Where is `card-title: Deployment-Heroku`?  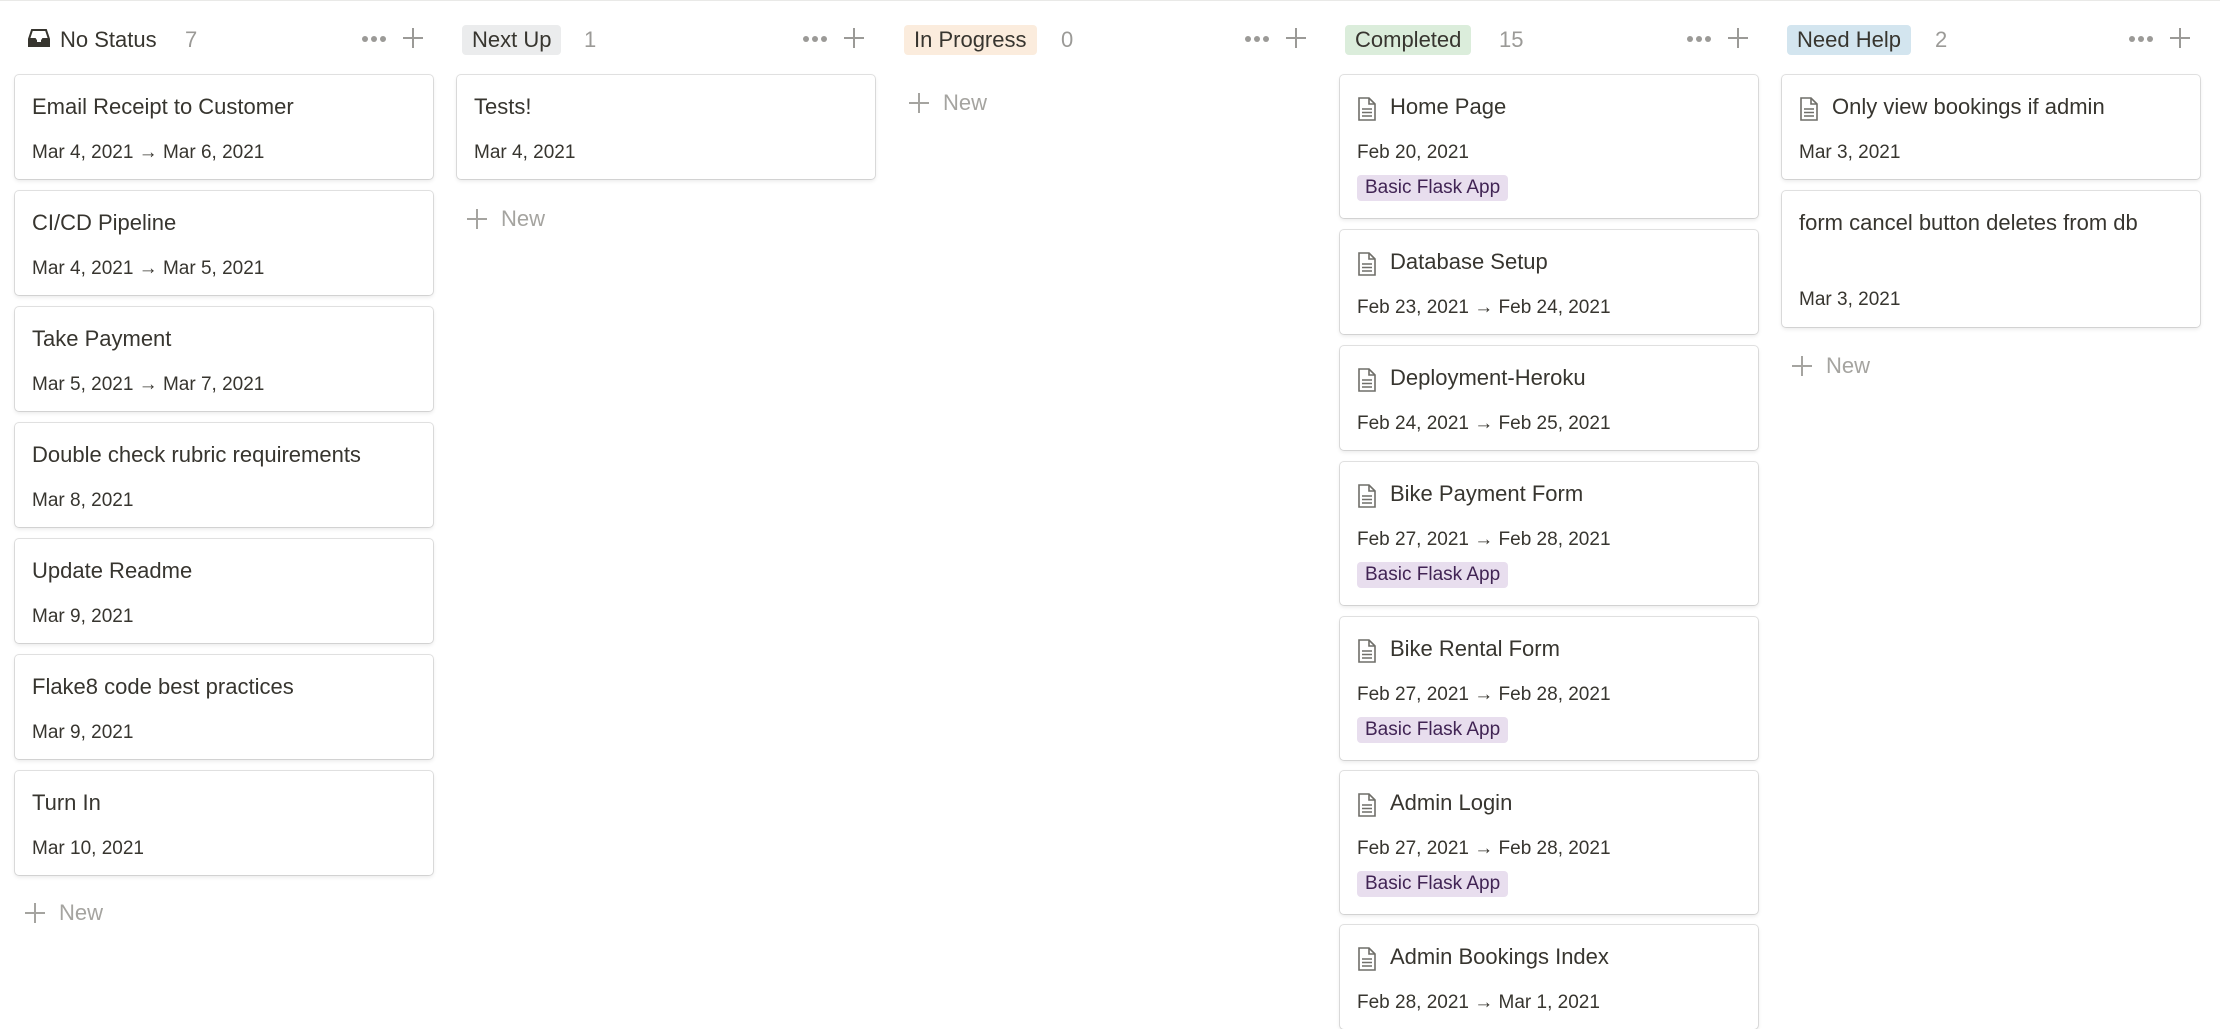 card-title: Deployment-Heroku is located at coordinates (1488, 377).